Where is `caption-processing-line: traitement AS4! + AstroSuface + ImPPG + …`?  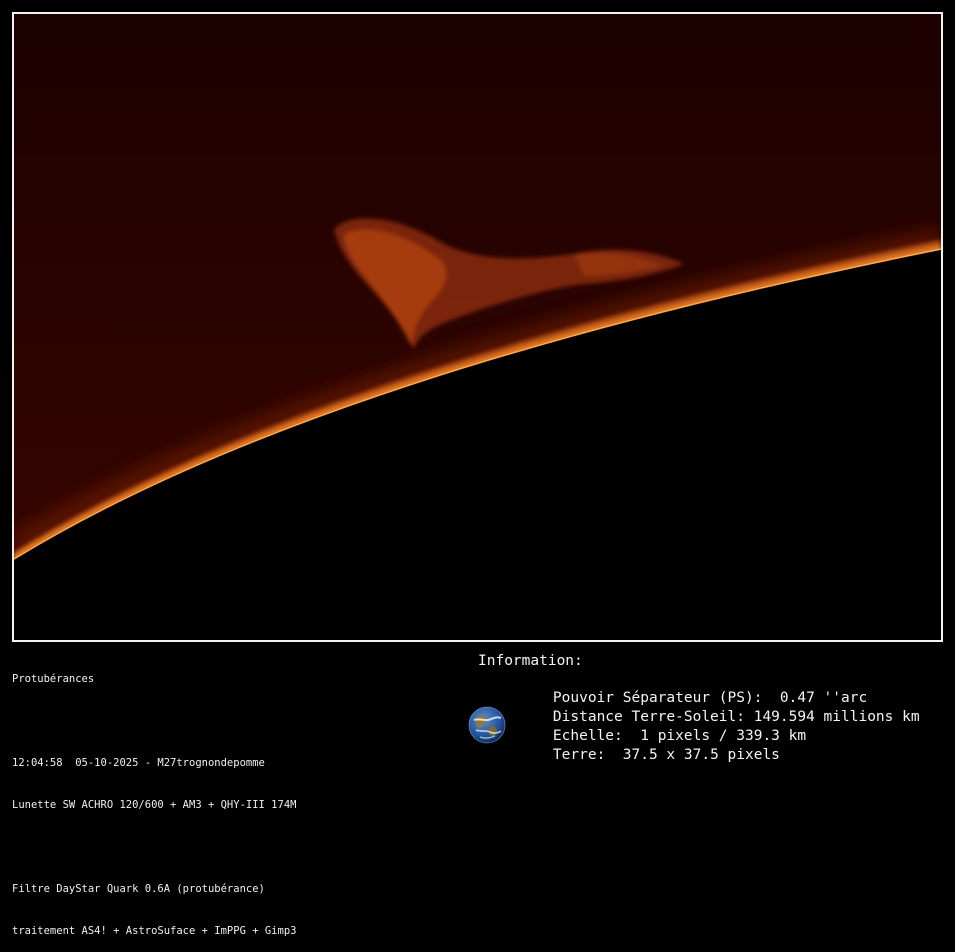
caption-processing-line: traitement AS4! + AstroSuface + ImPPG + … is located at coordinates (154, 931).